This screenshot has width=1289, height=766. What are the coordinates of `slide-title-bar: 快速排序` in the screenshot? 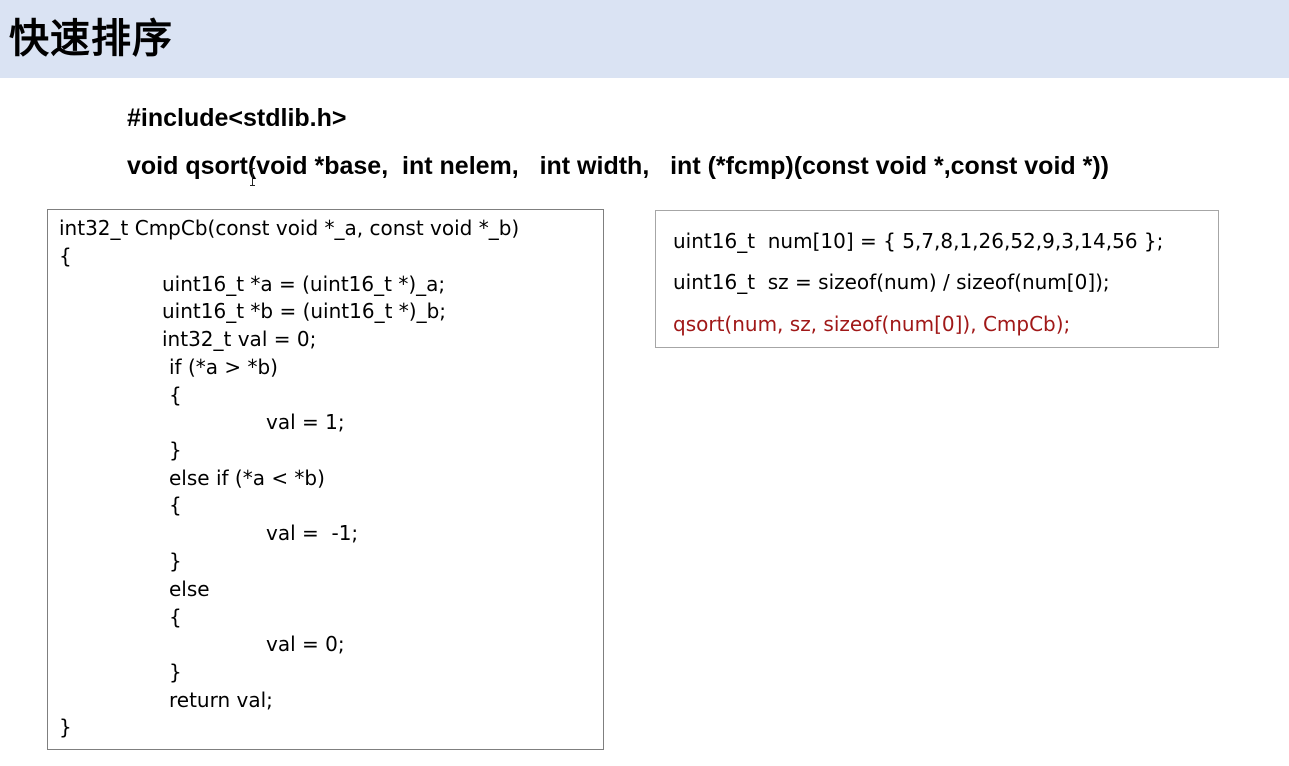 It's located at (644, 39).